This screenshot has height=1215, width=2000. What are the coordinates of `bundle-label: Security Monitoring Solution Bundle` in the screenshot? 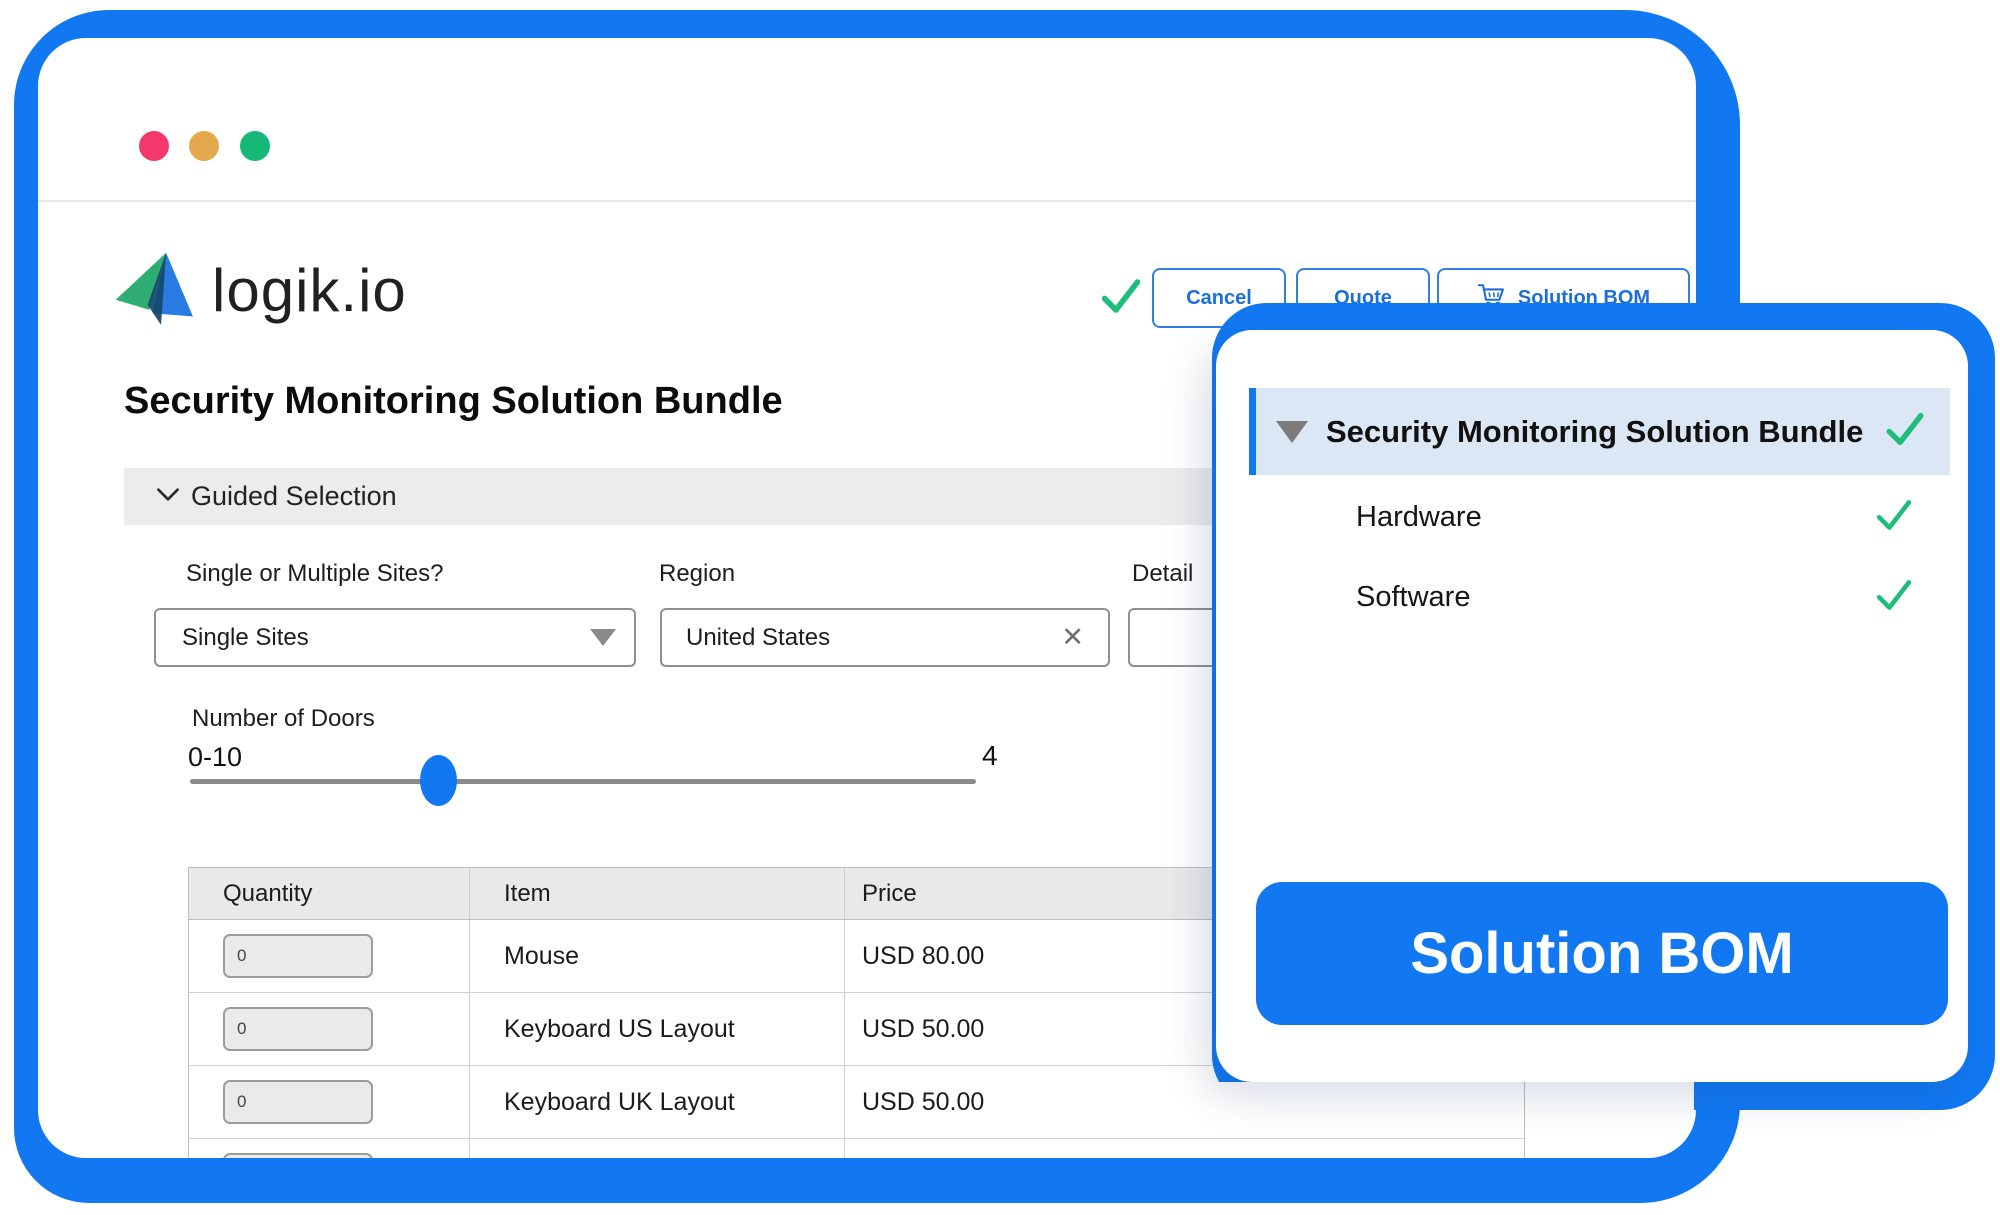 It's located at (1595, 431).